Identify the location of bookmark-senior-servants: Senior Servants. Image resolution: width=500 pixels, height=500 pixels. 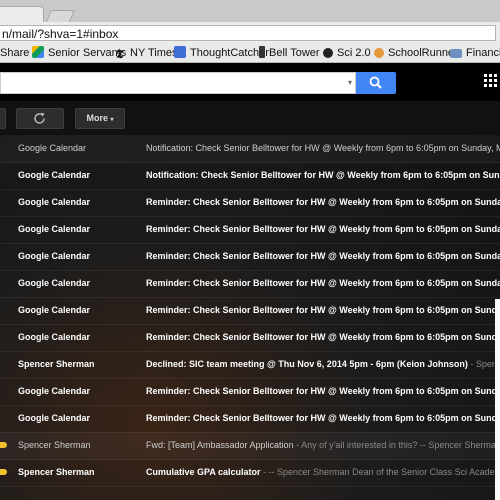
(79, 53).